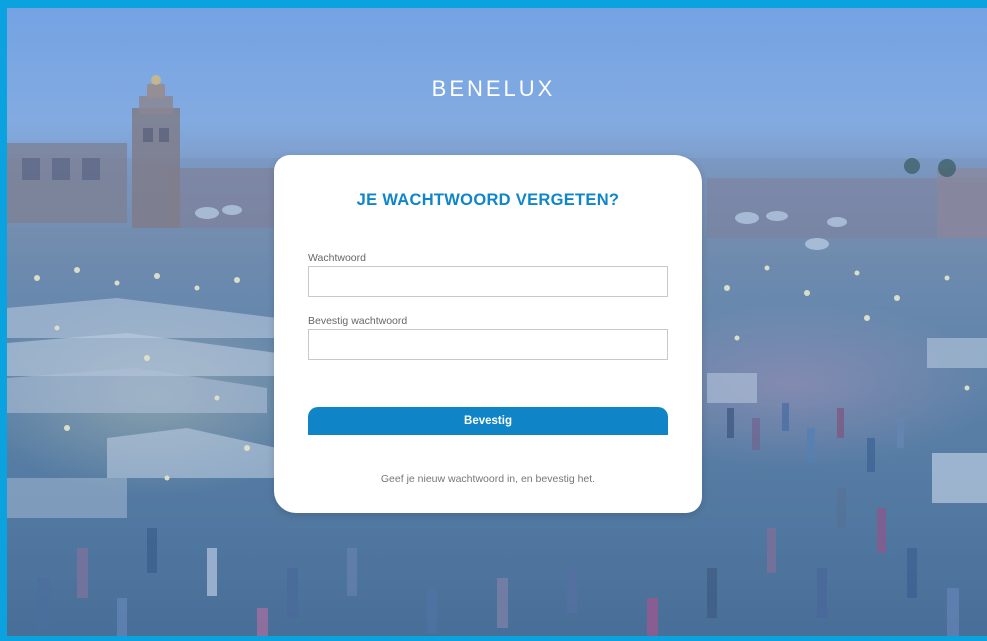 The image size is (987, 641). Describe the element at coordinates (493, 88) in the screenshot. I see `brand-title: BENELUX` at that location.